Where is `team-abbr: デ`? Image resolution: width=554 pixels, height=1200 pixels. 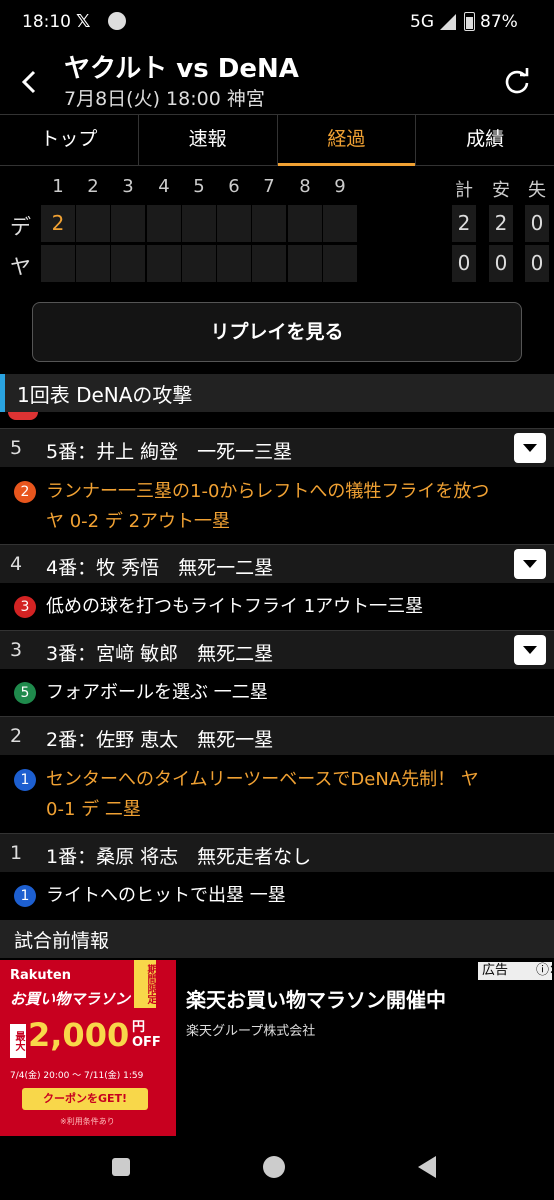 team-abbr: デ is located at coordinates (20, 227).